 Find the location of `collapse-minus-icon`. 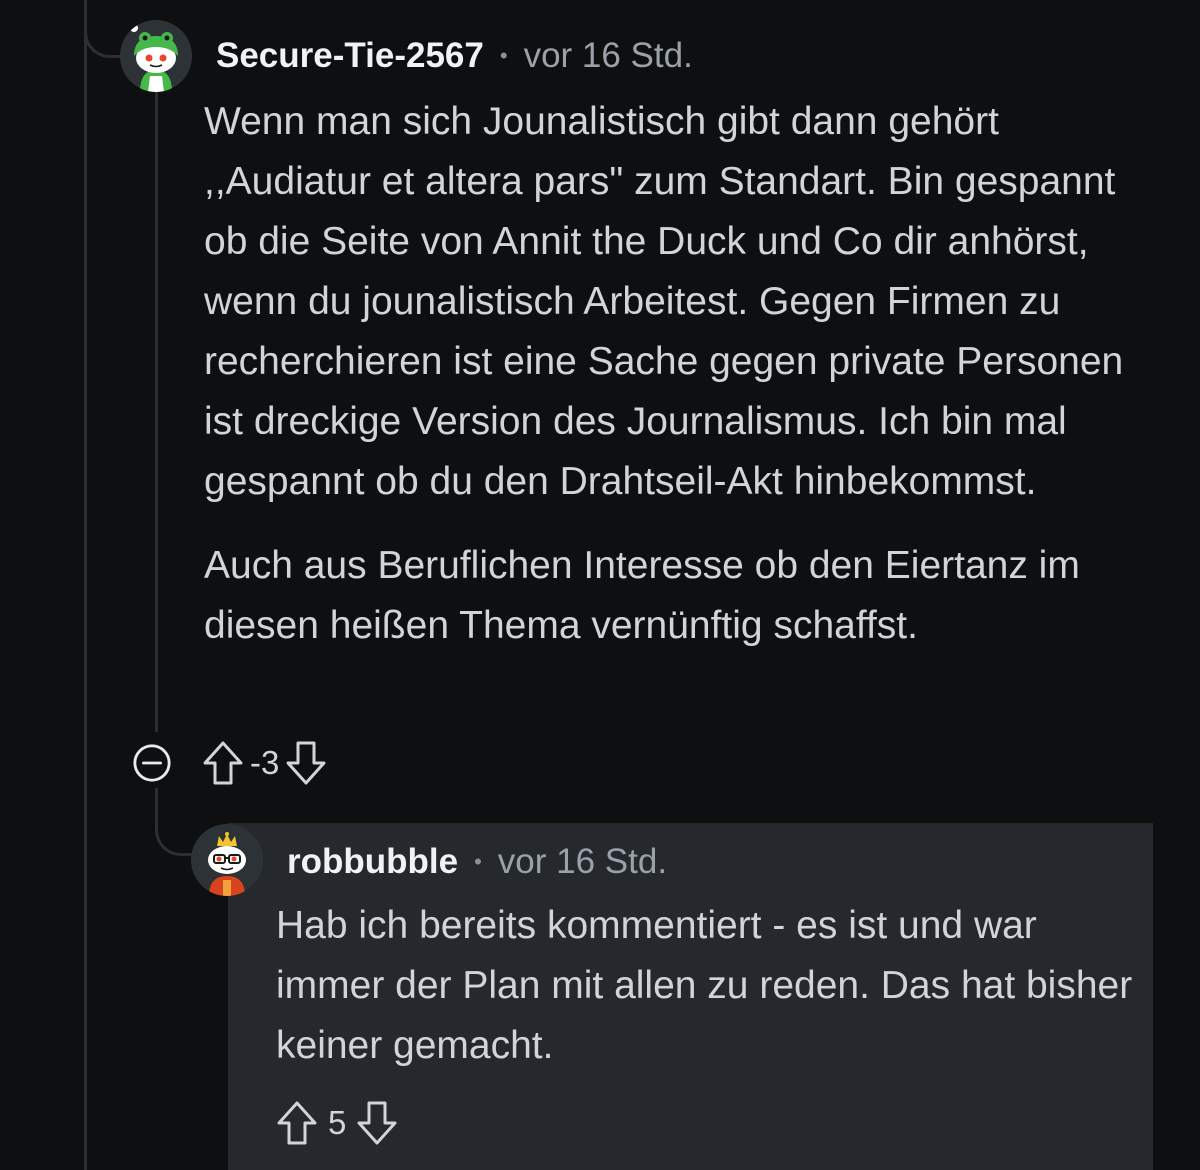

collapse-minus-icon is located at coordinates (152, 763).